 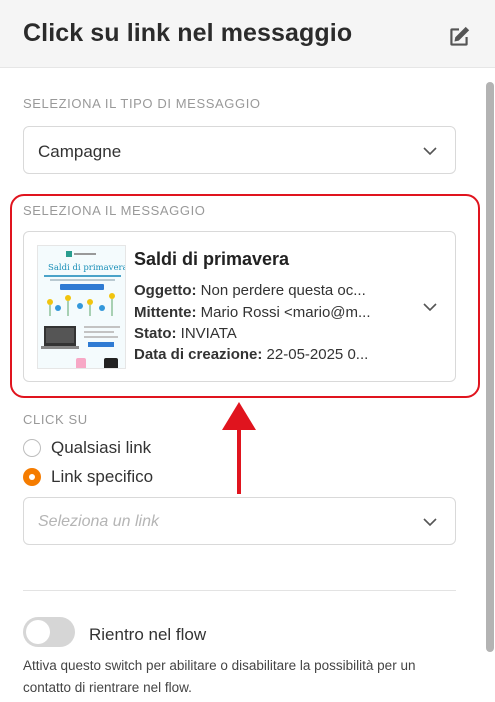 What do you see at coordinates (239, 448) in the screenshot?
I see `red-arrow-annotation` at bounding box center [239, 448].